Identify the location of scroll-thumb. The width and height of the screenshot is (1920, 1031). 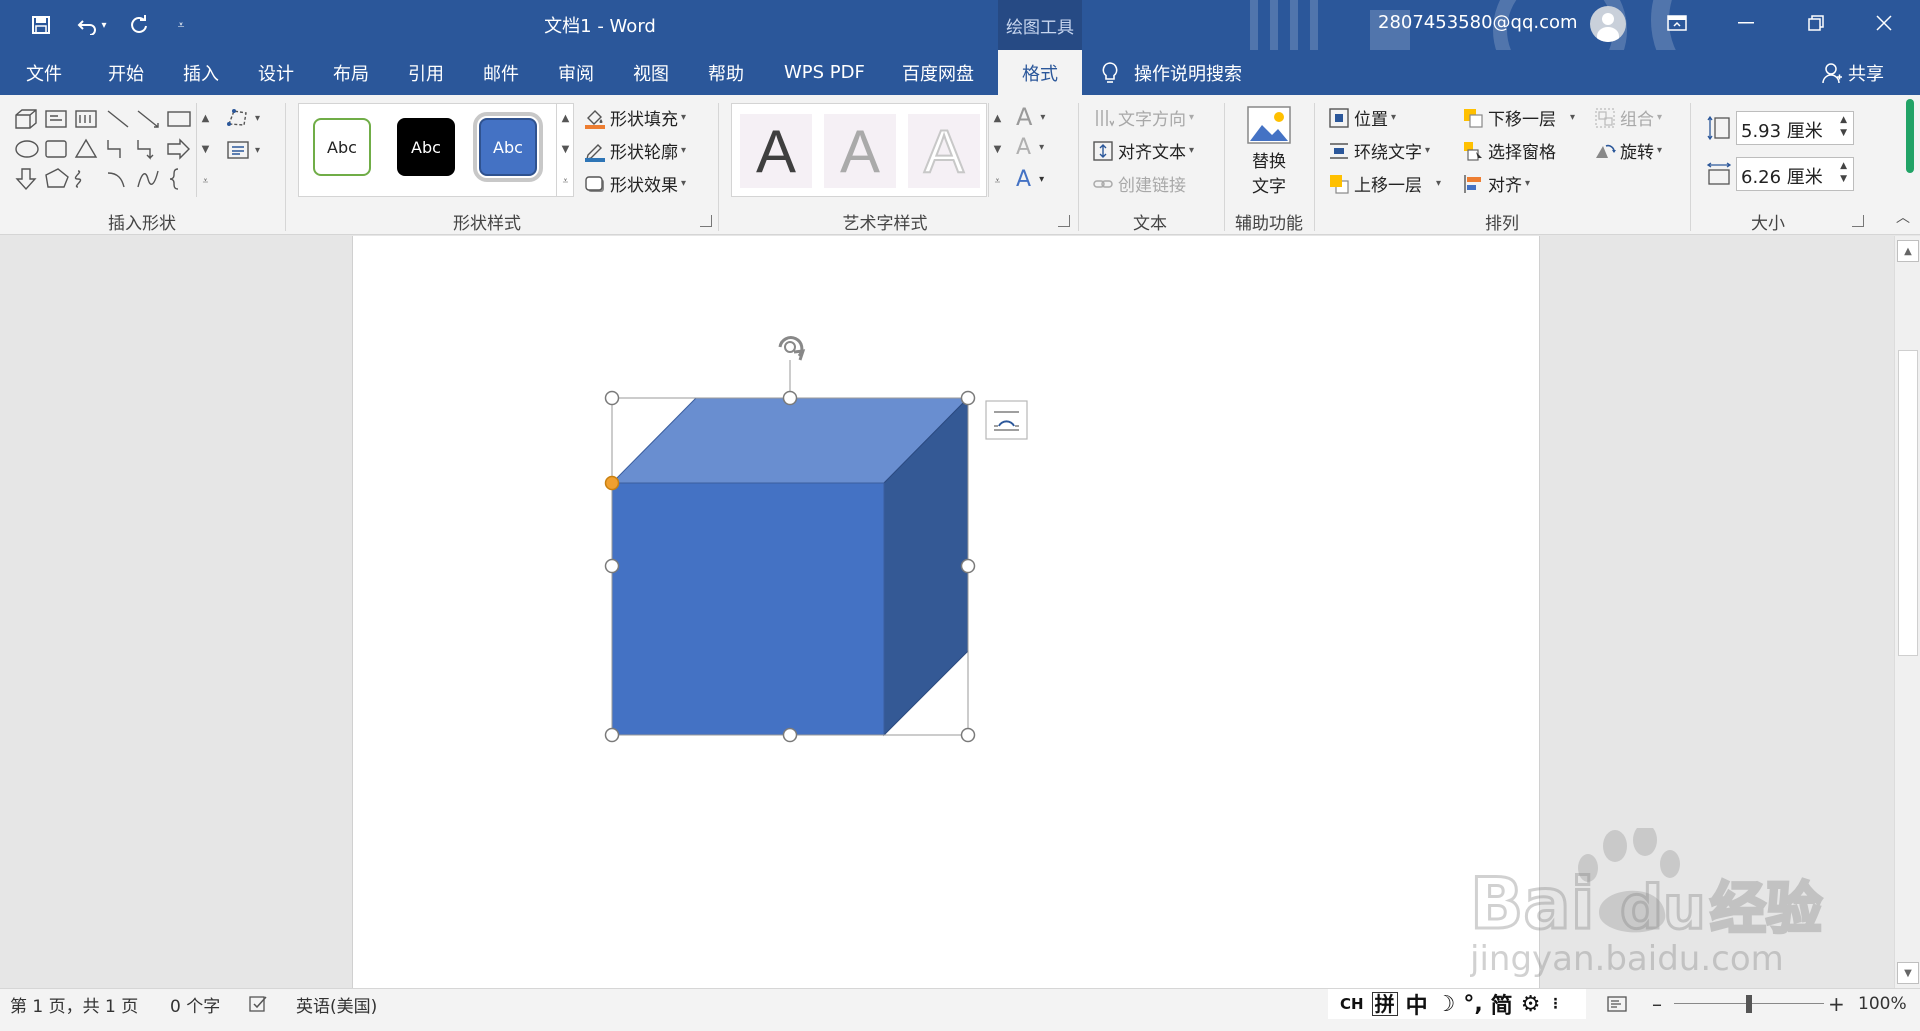
(1908, 503).